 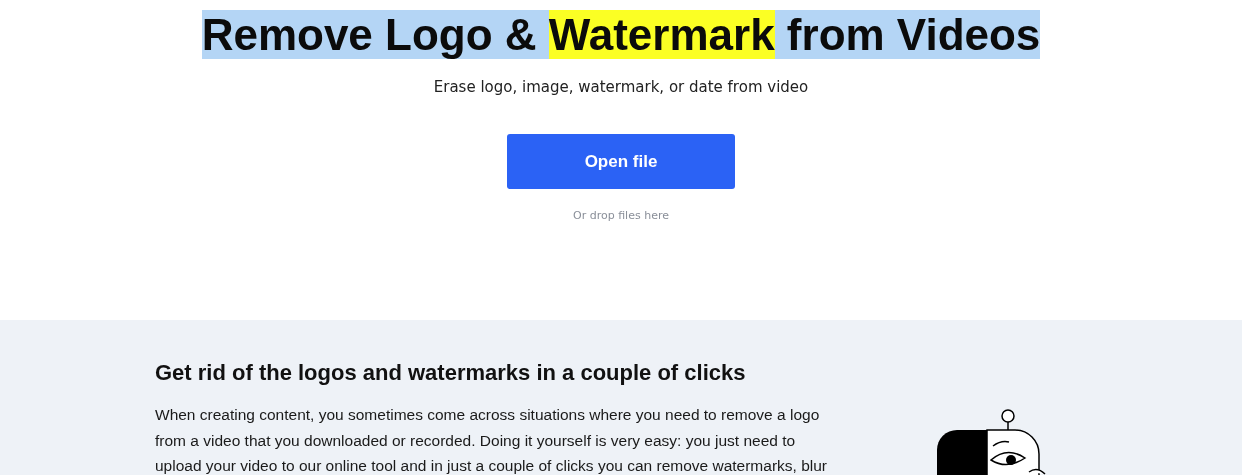 I want to click on section-paragraph: When creating content, you sometimes come across situations where you need to remove a logo from a video that you downloaded or recorded. Doing it yourself is very easy: you just need to upload your video to our online tool and in just a couple of clicks you can remove watermarks, blur, so click(x=492, y=440).